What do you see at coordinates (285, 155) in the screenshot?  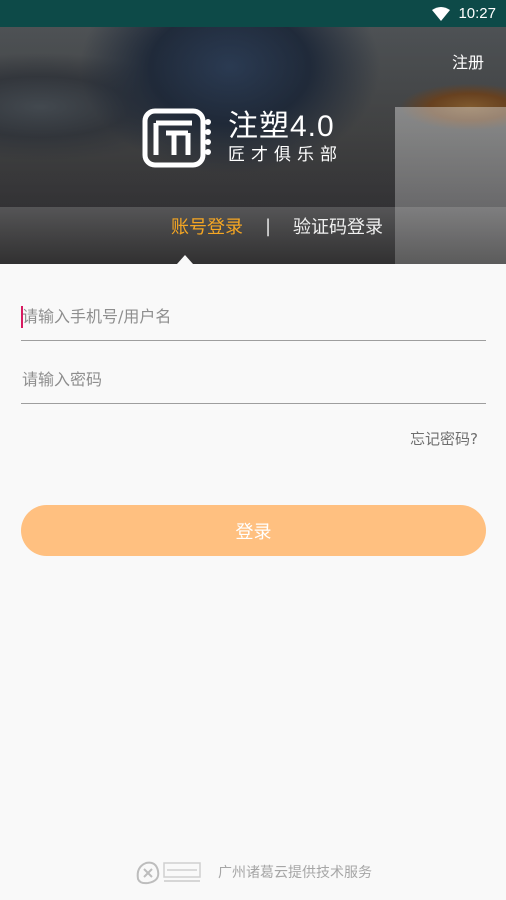 I see `logo-subtitle: 匠才俱乐部` at bounding box center [285, 155].